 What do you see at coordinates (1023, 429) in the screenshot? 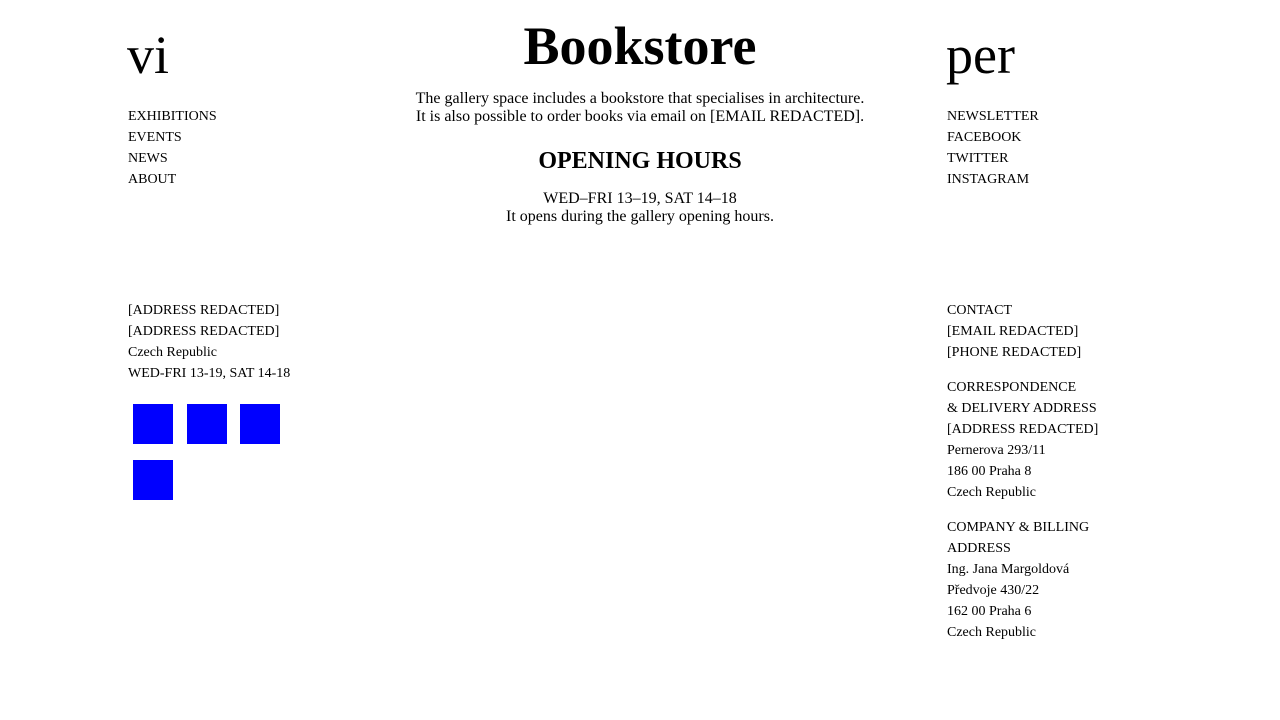
I see `correspondence-line-1: [ADDRESS REDACTED]` at bounding box center [1023, 429].